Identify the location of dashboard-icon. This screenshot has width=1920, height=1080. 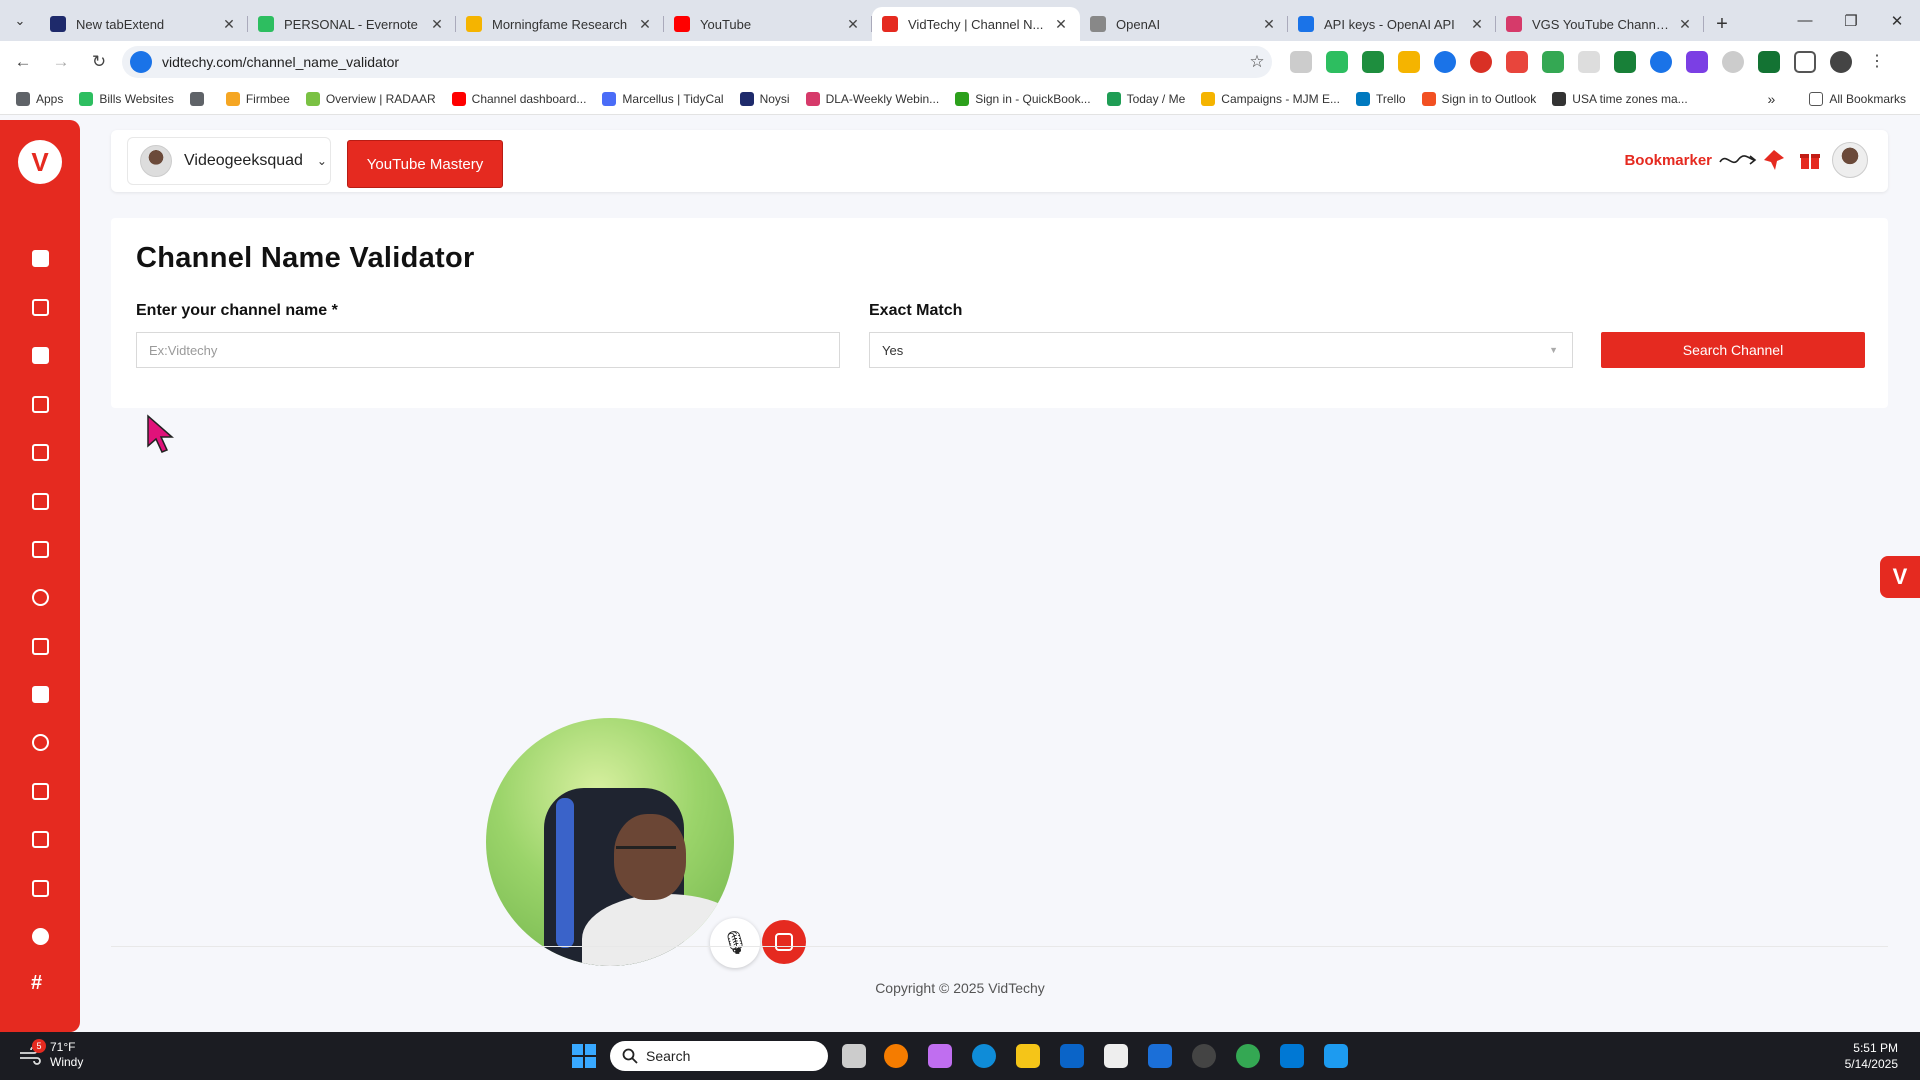
(40, 258).